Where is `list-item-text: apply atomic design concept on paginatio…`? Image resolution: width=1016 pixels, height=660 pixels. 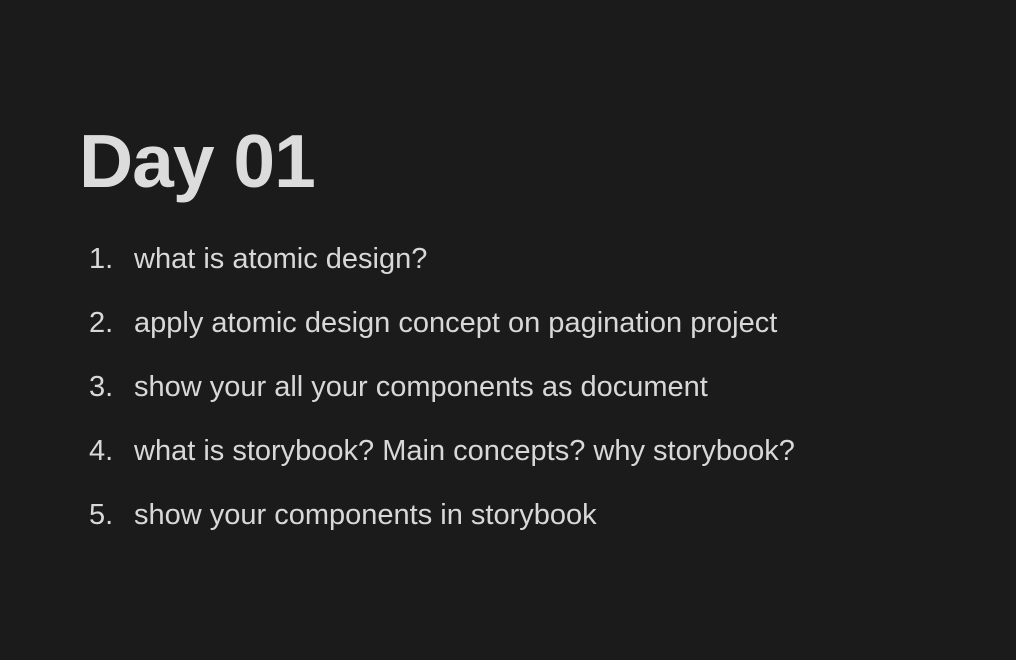 list-item-text: apply atomic design concept on paginatio… is located at coordinates (456, 323).